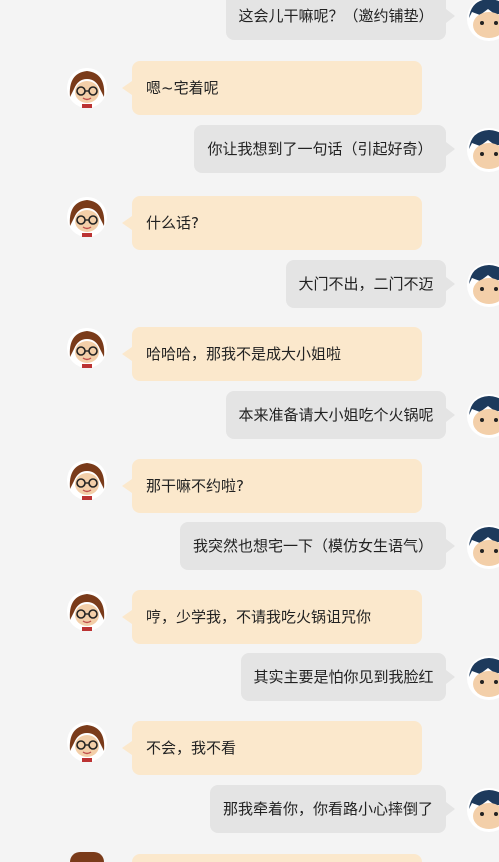  I want to click on message-bubble-sent: 这会儿干嘛呢？（邀约铺垫）, so click(340, 20).